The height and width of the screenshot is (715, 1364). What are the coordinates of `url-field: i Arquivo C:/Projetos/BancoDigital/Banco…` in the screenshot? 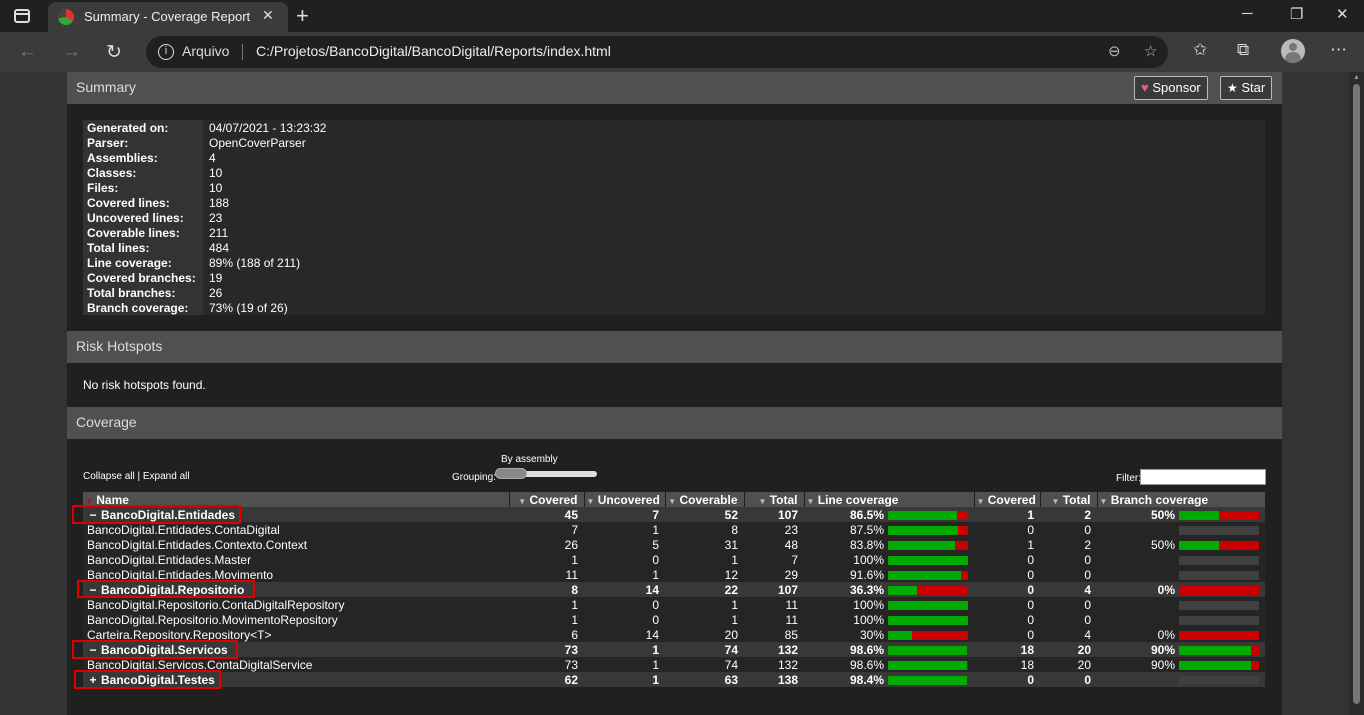 It's located at (657, 52).